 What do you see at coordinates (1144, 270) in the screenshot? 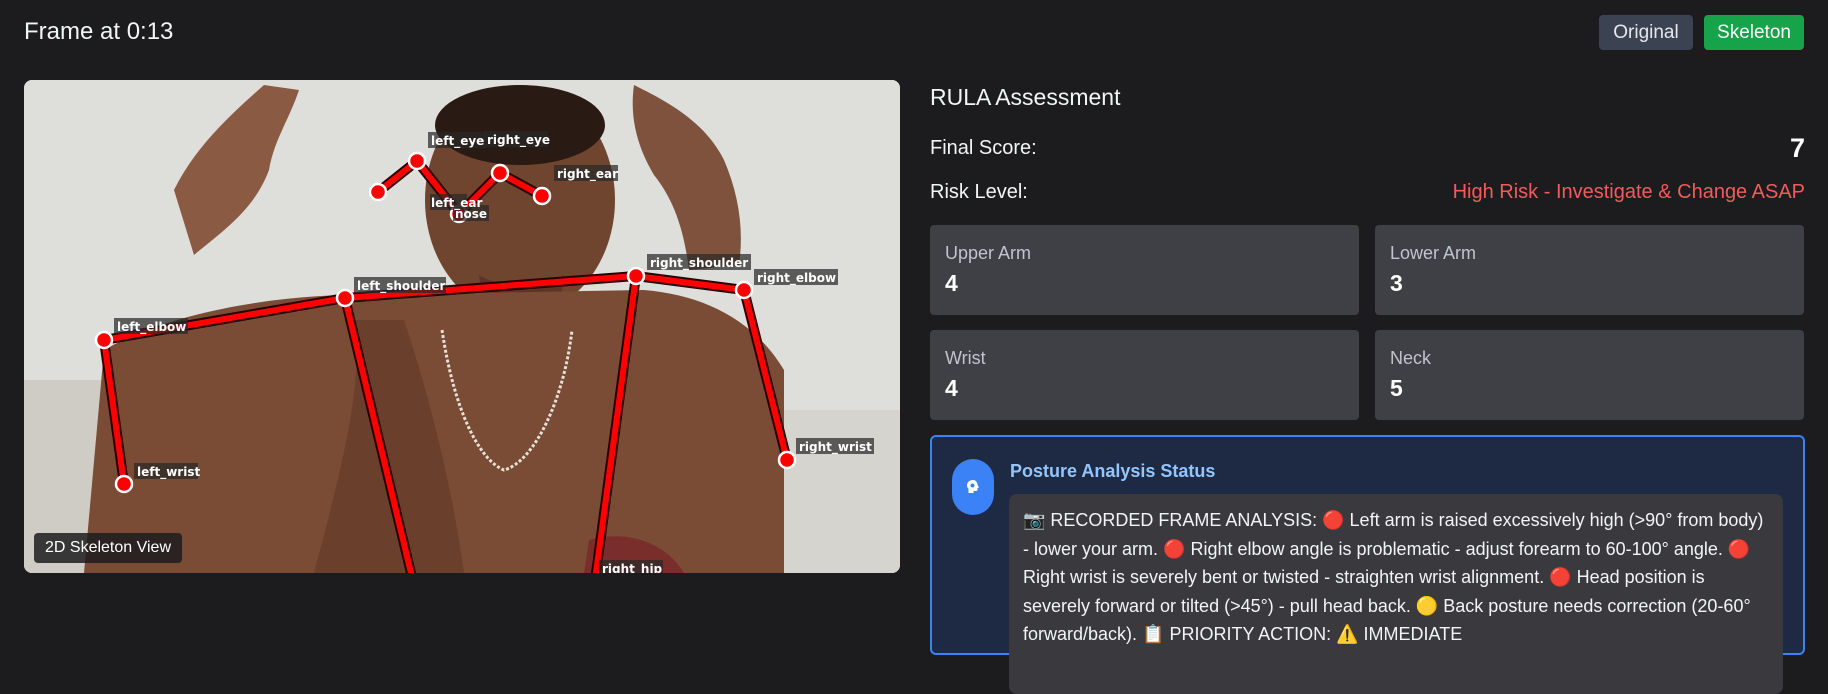
I see `metric-upper-arm: Upper Arm 4` at bounding box center [1144, 270].